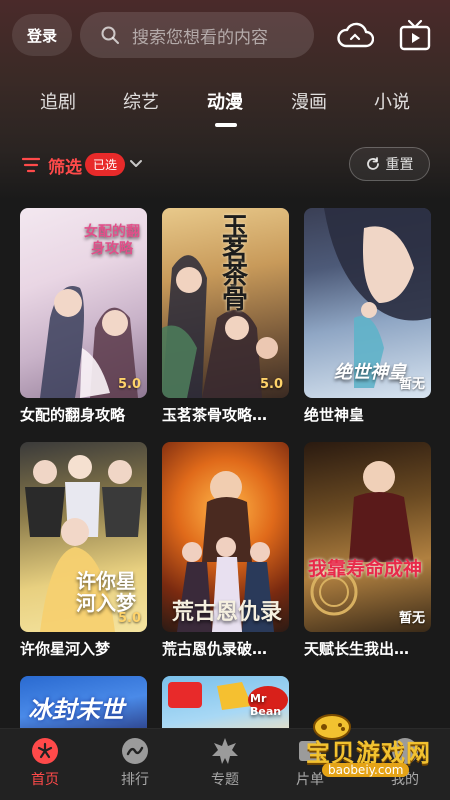 The height and width of the screenshot is (800, 450). What do you see at coordinates (73, 415) in the screenshot?
I see `card-title: 女配的翻身攻略` at bounding box center [73, 415].